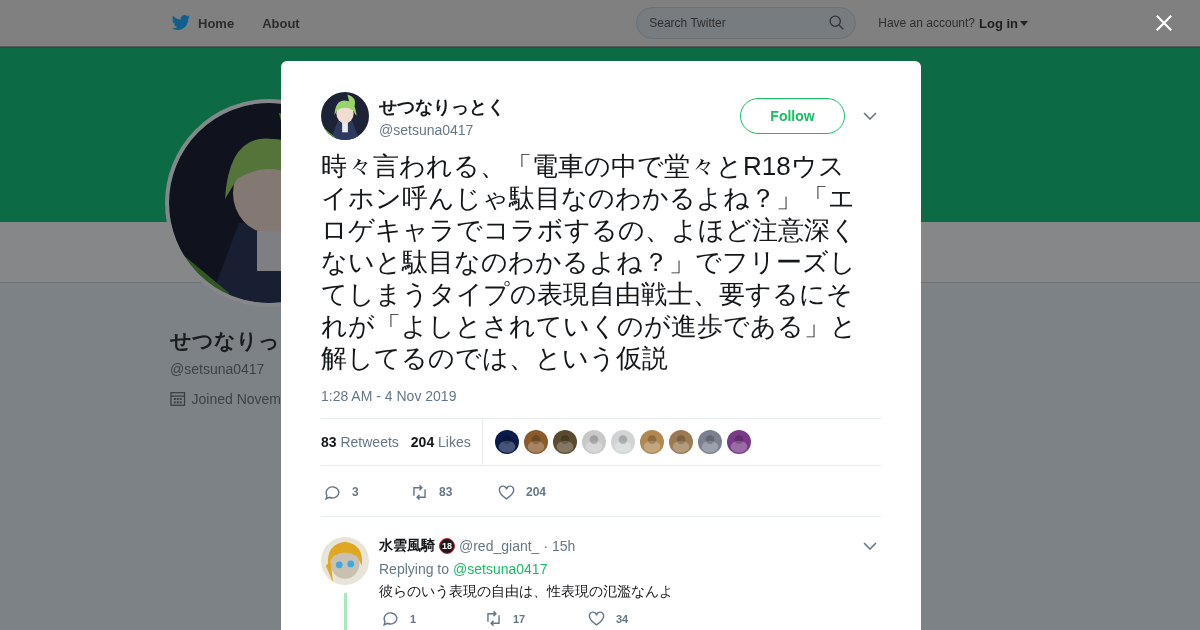 The width and height of the screenshot is (1200, 630). What do you see at coordinates (613, 618) in the screenshot?
I see `like-button: 34` at bounding box center [613, 618].